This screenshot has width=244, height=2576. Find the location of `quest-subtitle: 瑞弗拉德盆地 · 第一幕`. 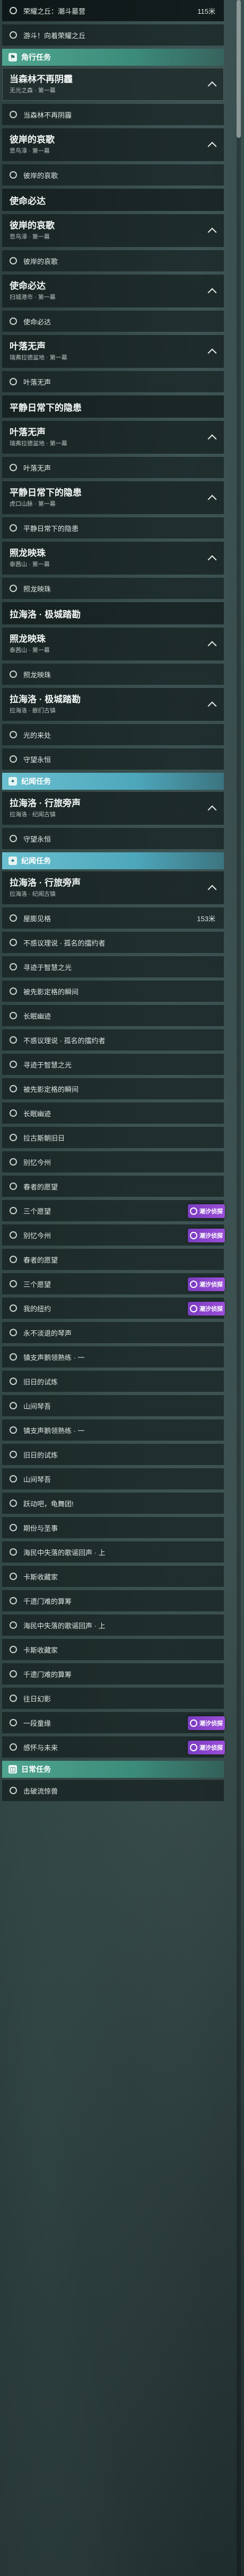

quest-subtitle: 瑞弗拉德盆地 · 第一幕 is located at coordinates (38, 358).